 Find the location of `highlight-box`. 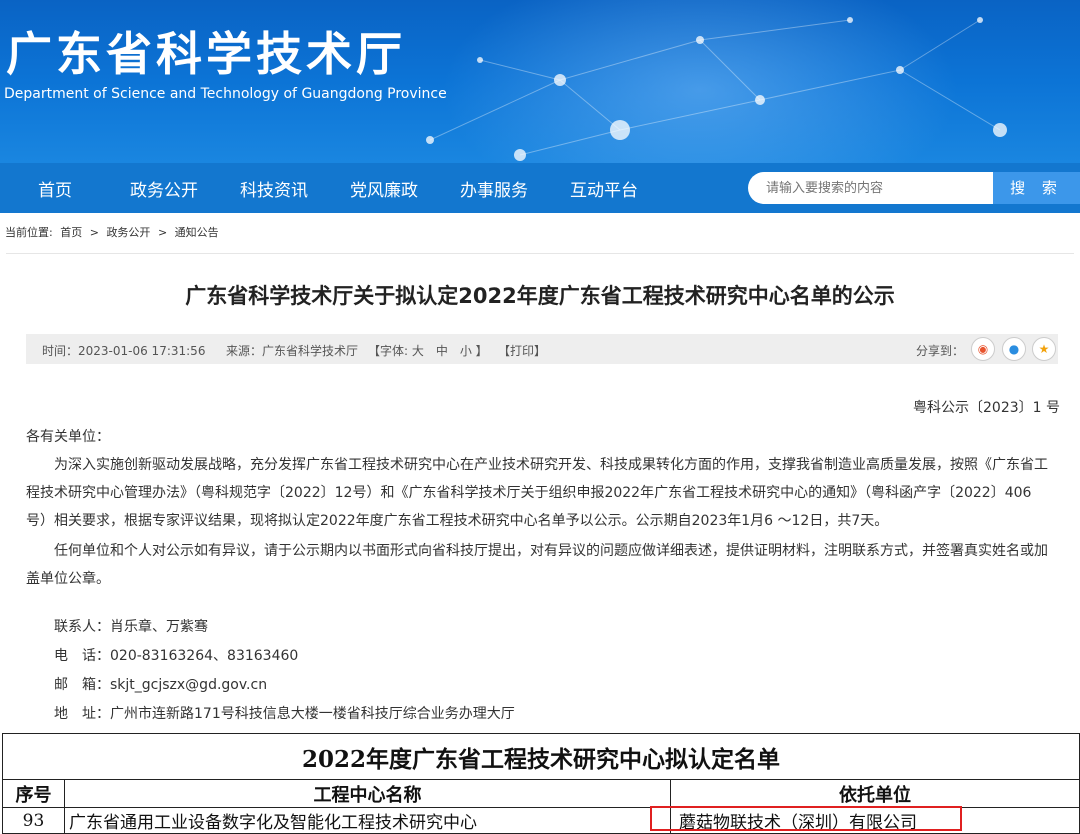

highlight-box is located at coordinates (806, 818).